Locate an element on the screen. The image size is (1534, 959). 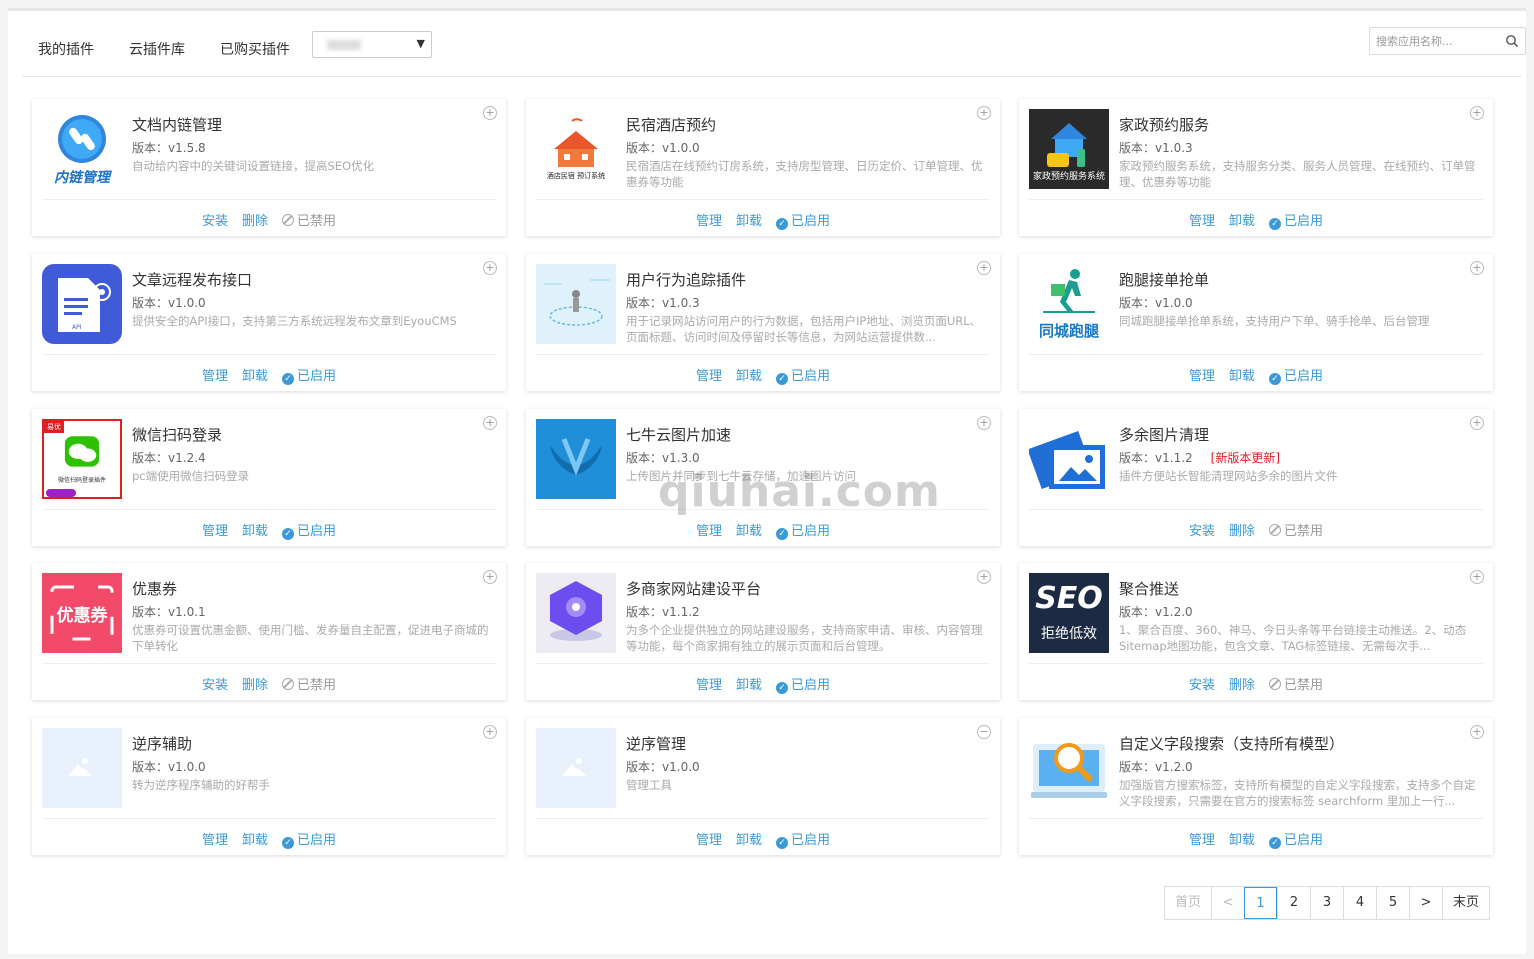
status-label: 已启用 is located at coordinates (317, 840).